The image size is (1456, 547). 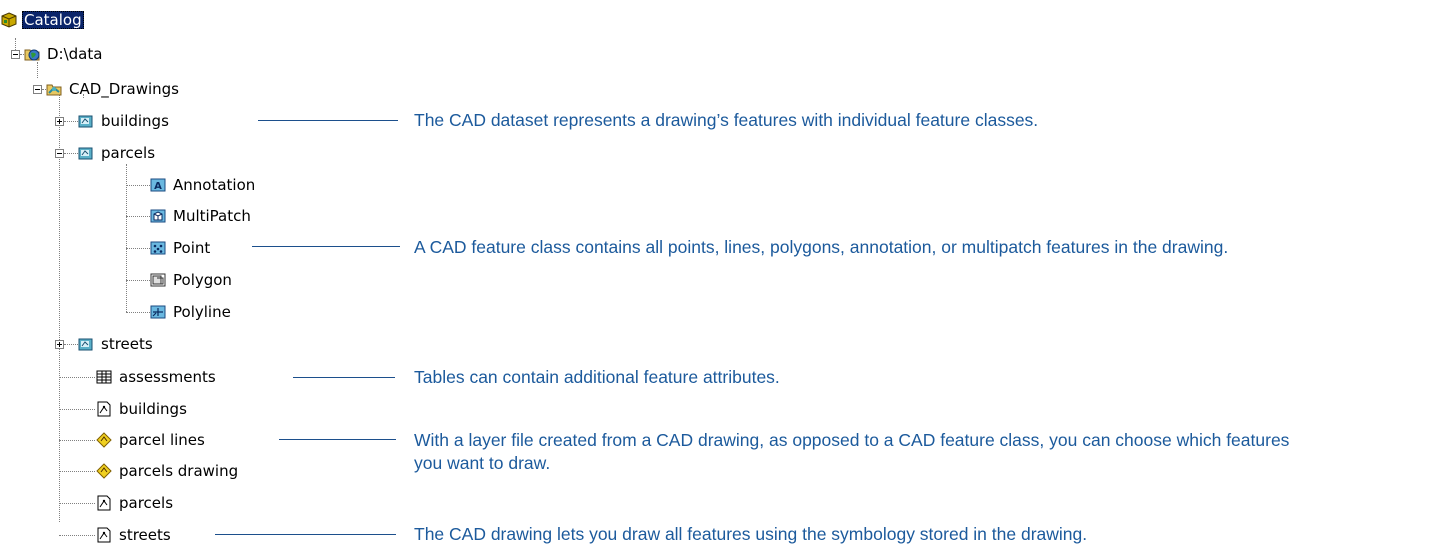 I want to click on buildings-dataset-label: buildings, so click(x=135, y=121).